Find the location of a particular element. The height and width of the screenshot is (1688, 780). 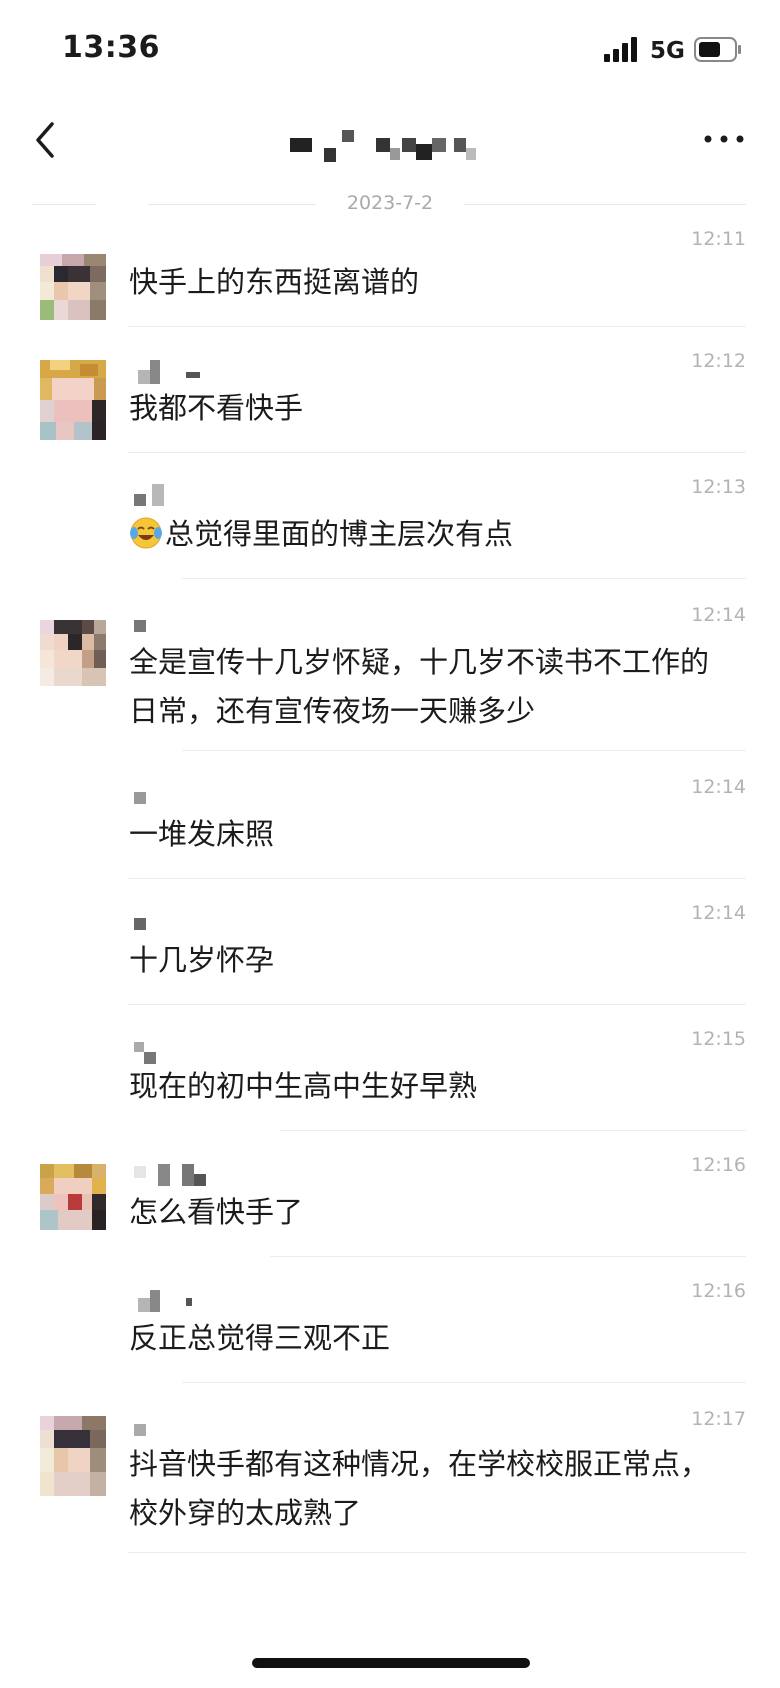

date-label: 2023-7-2 is located at coordinates (390, 203).